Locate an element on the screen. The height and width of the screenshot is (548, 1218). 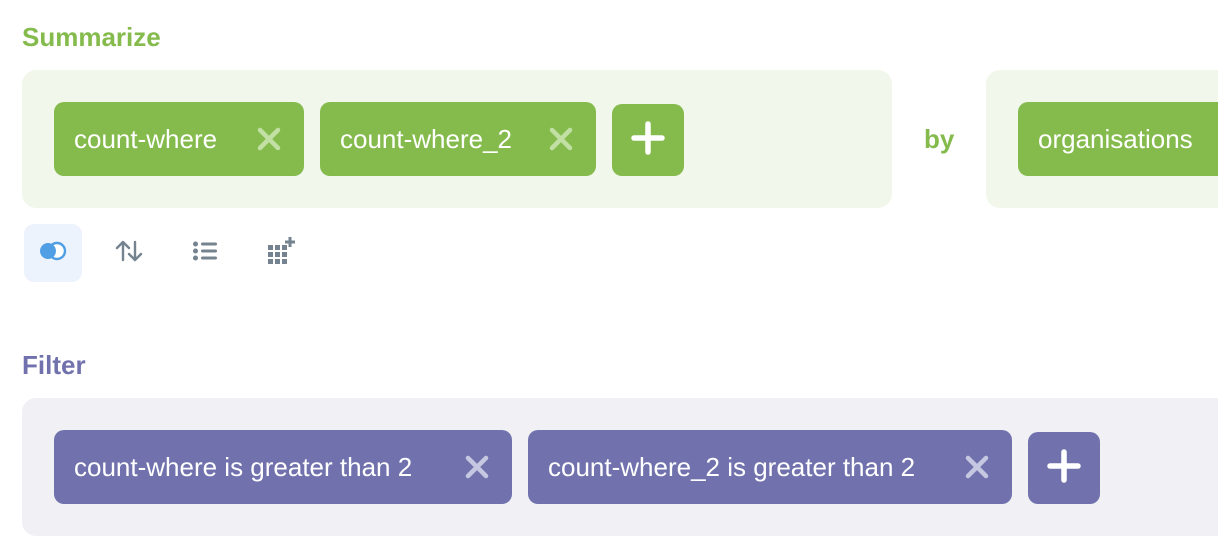
add-metric-button is located at coordinates (648, 140).